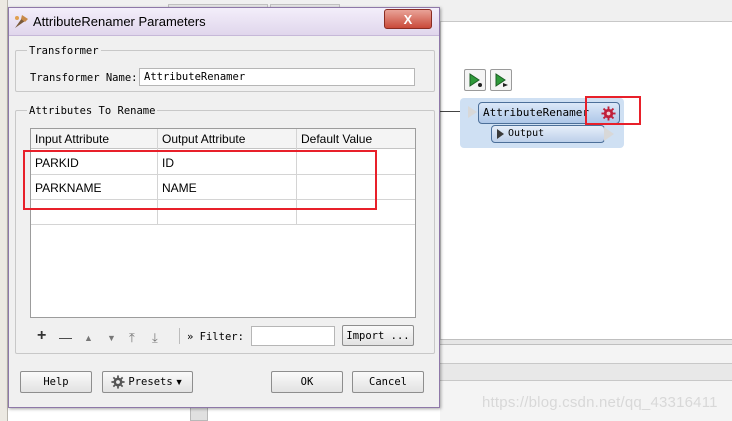 The height and width of the screenshot is (421, 732). Describe the element at coordinates (111, 338) in the screenshot. I see `move-down-icon: ▼` at that location.